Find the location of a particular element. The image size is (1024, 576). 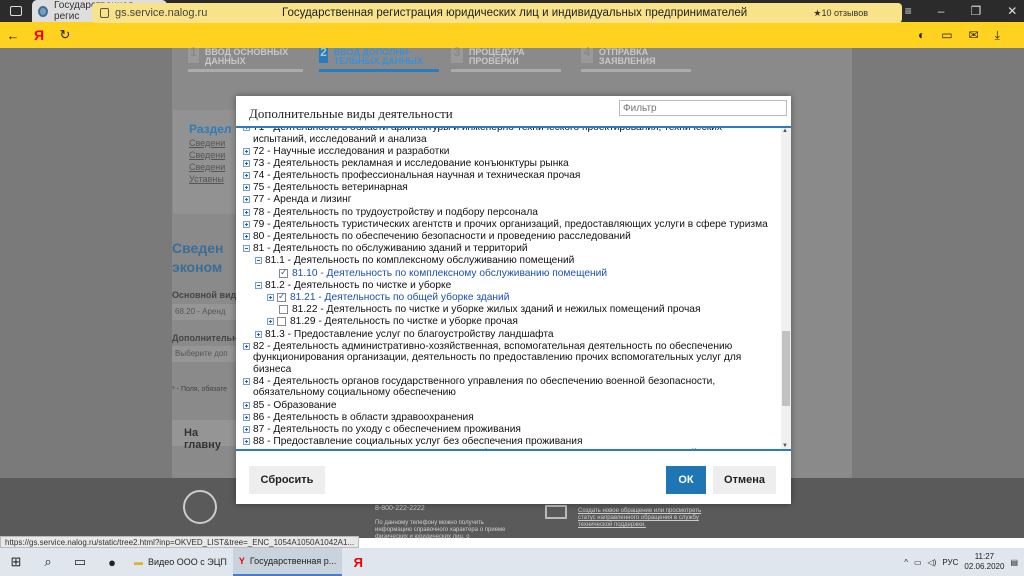

windows-start-icon: ⊞ is located at coordinates (16, 562).